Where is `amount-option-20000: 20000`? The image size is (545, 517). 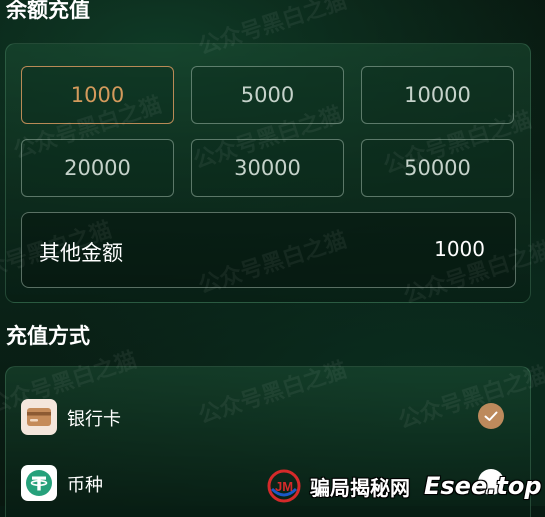
amount-option-20000: 20000 is located at coordinates (97, 168).